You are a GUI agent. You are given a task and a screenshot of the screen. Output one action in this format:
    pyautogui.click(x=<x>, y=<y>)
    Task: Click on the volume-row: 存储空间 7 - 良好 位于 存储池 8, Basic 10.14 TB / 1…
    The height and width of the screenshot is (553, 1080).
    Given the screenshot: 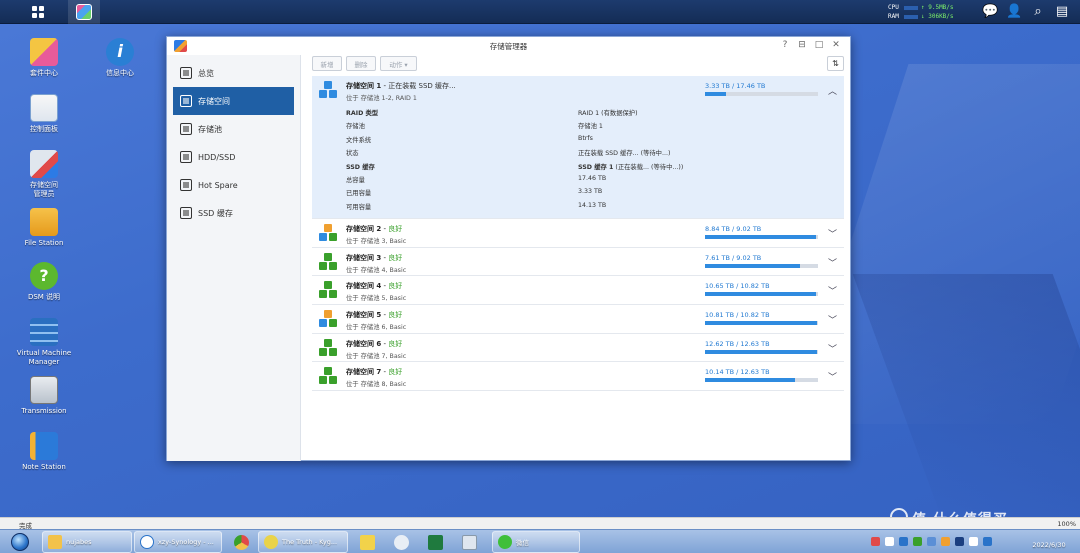 What is the action you would take?
    pyautogui.click(x=578, y=377)
    